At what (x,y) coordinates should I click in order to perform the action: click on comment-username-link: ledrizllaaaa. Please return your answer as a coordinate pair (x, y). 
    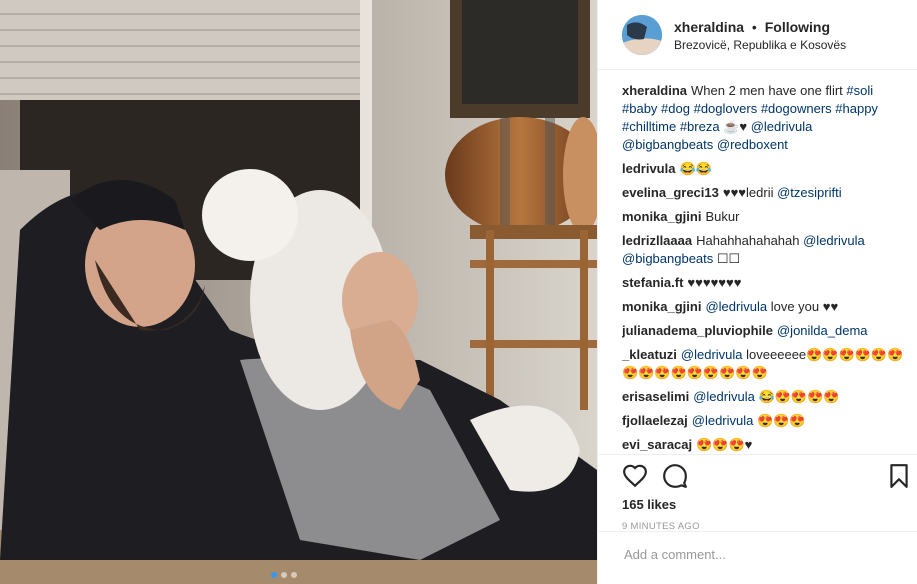
    Looking at the image, I should click on (657, 240).